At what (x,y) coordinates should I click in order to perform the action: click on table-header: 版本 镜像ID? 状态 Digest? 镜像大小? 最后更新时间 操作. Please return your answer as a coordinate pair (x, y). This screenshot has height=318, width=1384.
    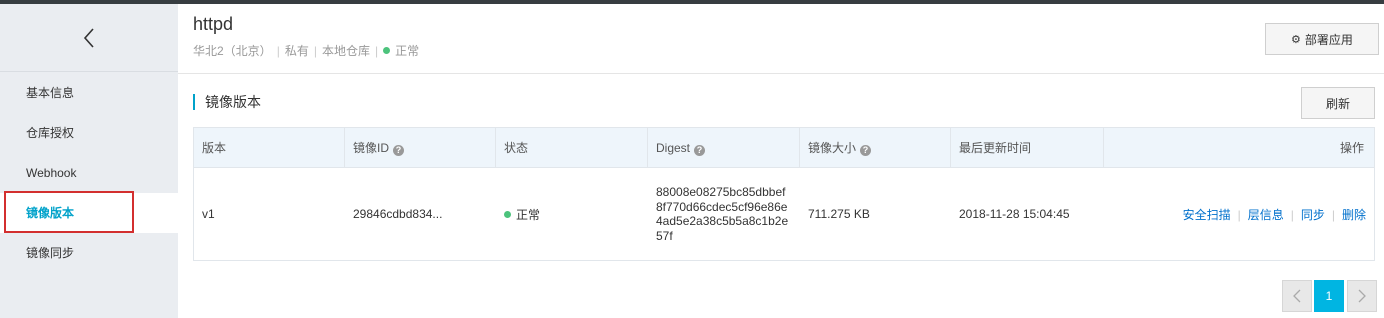
    Looking at the image, I should click on (784, 148).